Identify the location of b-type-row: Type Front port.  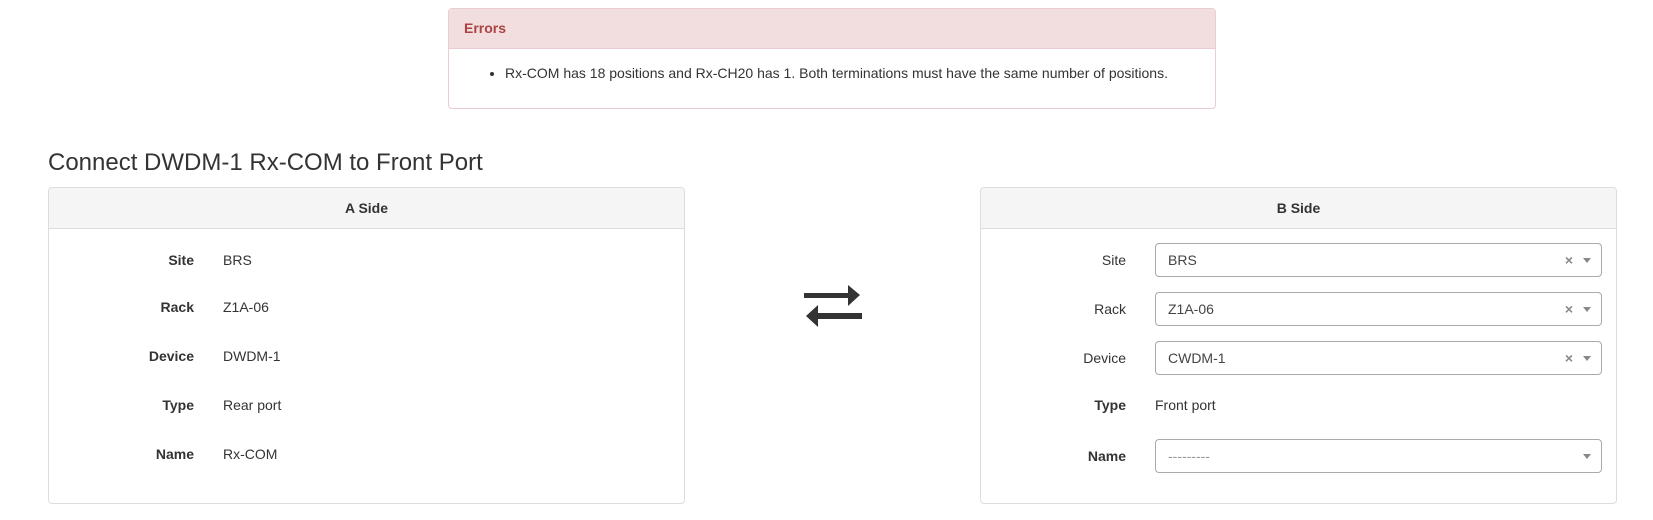
(1298, 405).